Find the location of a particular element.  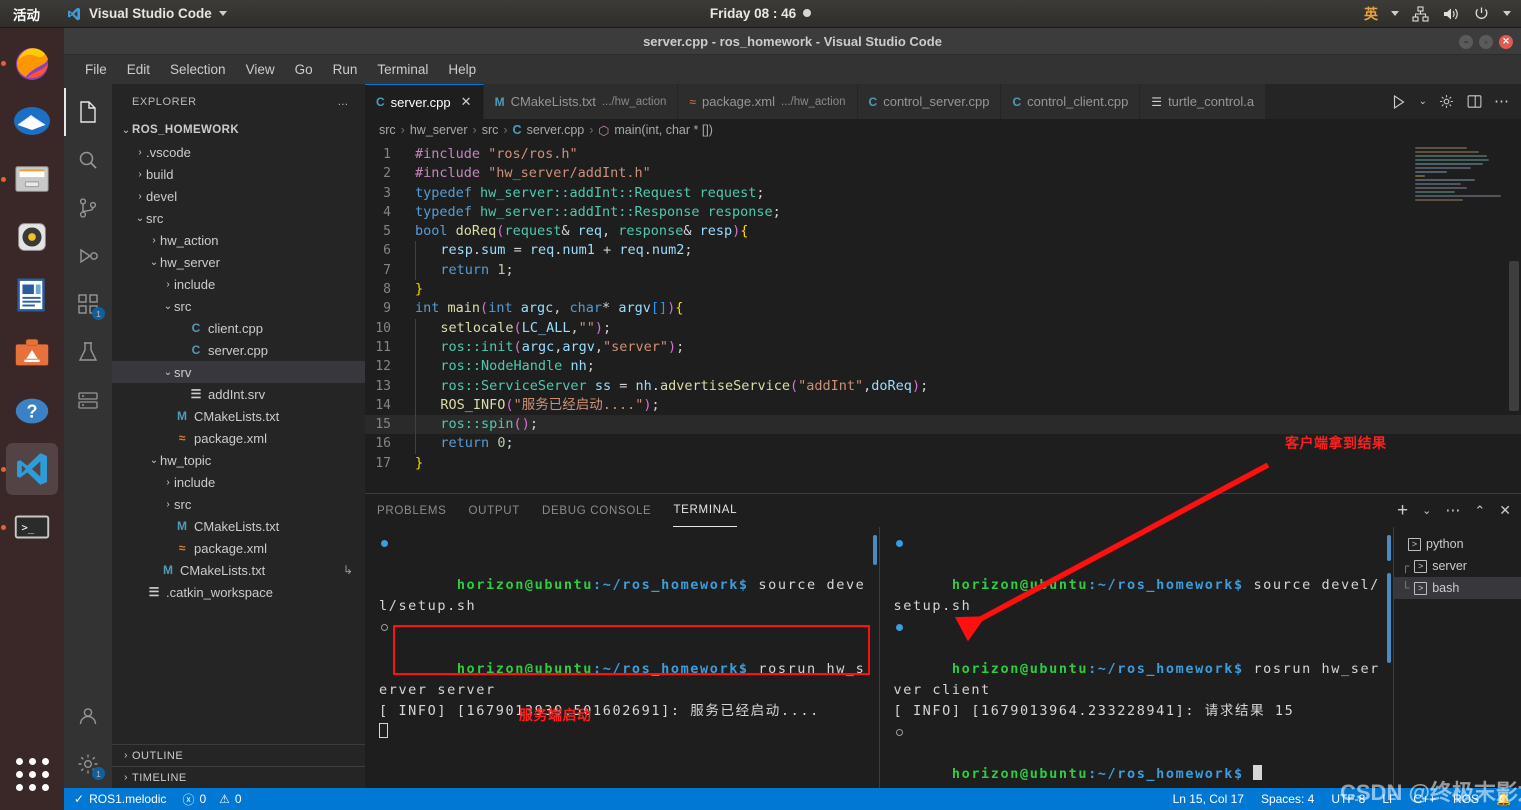

show-applications-button is located at coordinates (32, 774).